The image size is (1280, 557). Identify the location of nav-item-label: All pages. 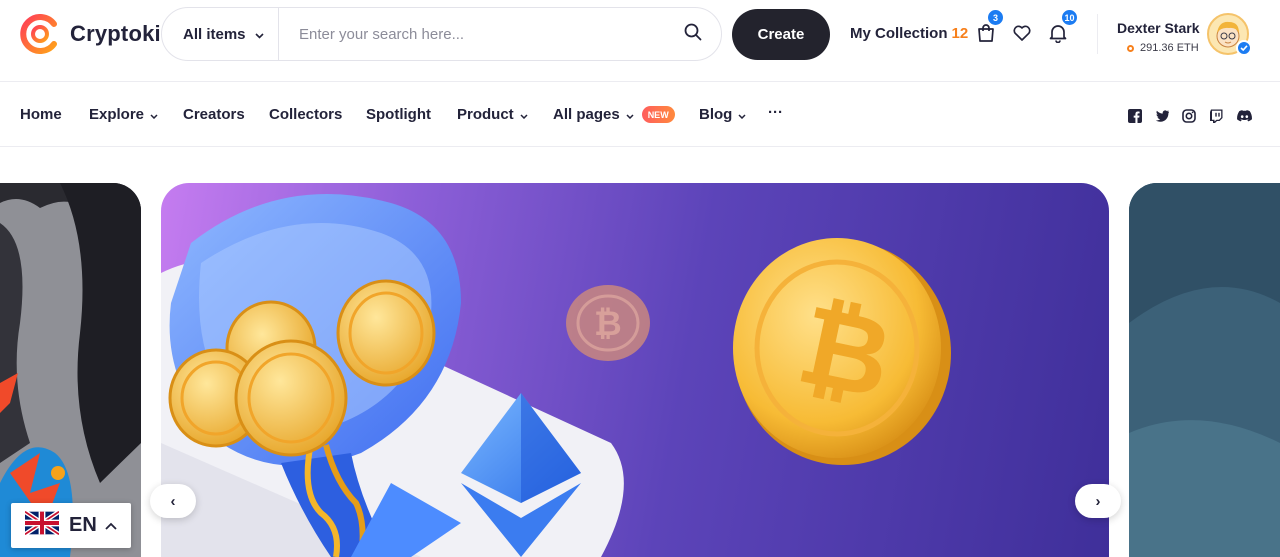
(586, 114).